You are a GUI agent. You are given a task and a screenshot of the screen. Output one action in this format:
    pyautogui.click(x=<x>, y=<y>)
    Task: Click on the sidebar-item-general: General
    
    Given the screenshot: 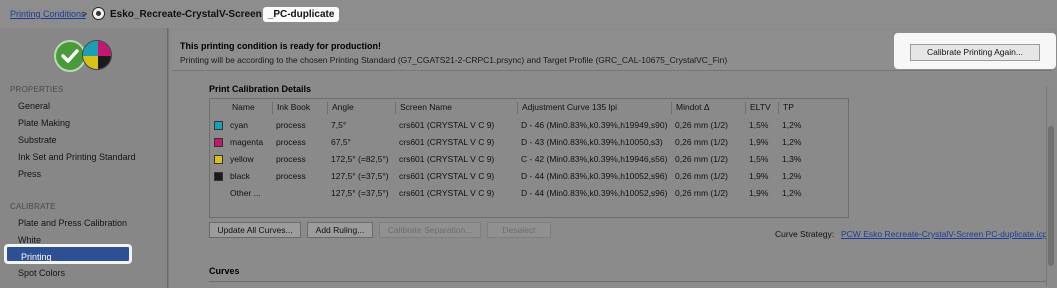 What is the action you would take?
    pyautogui.click(x=84, y=106)
    